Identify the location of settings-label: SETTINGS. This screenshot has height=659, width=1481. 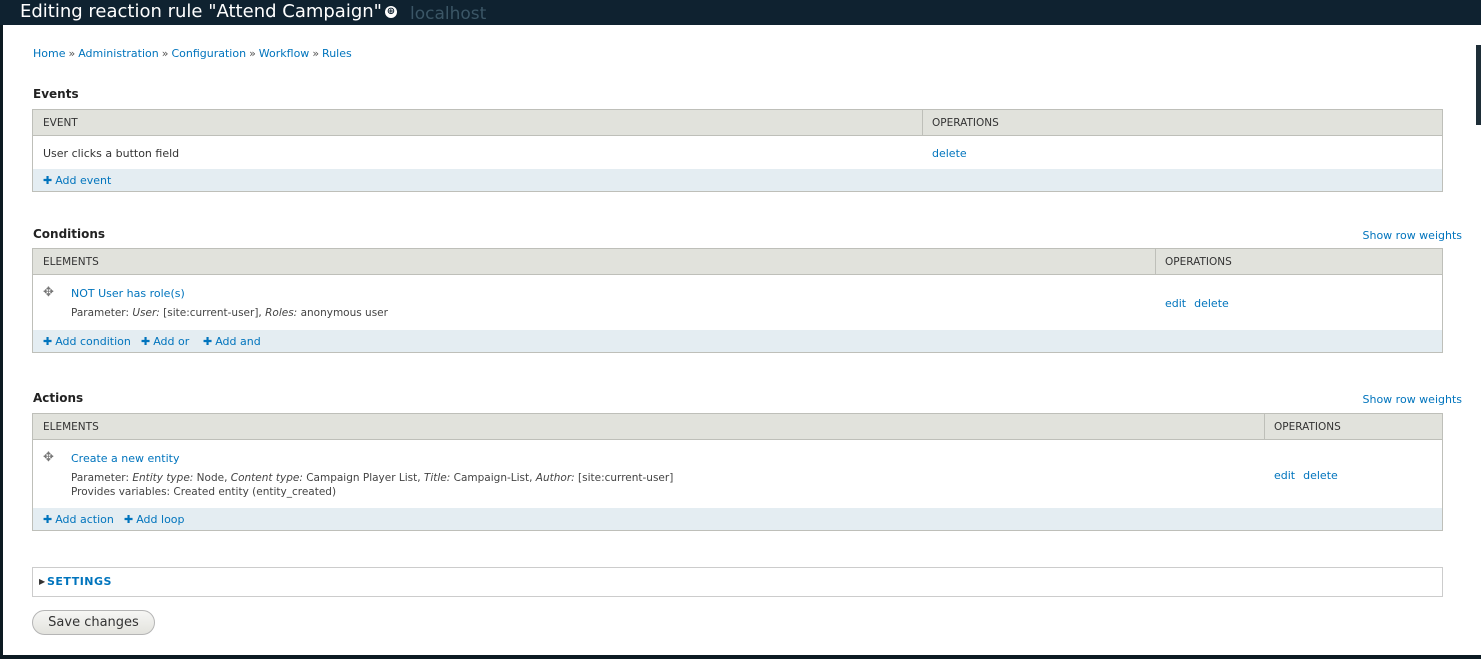
(79, 581).